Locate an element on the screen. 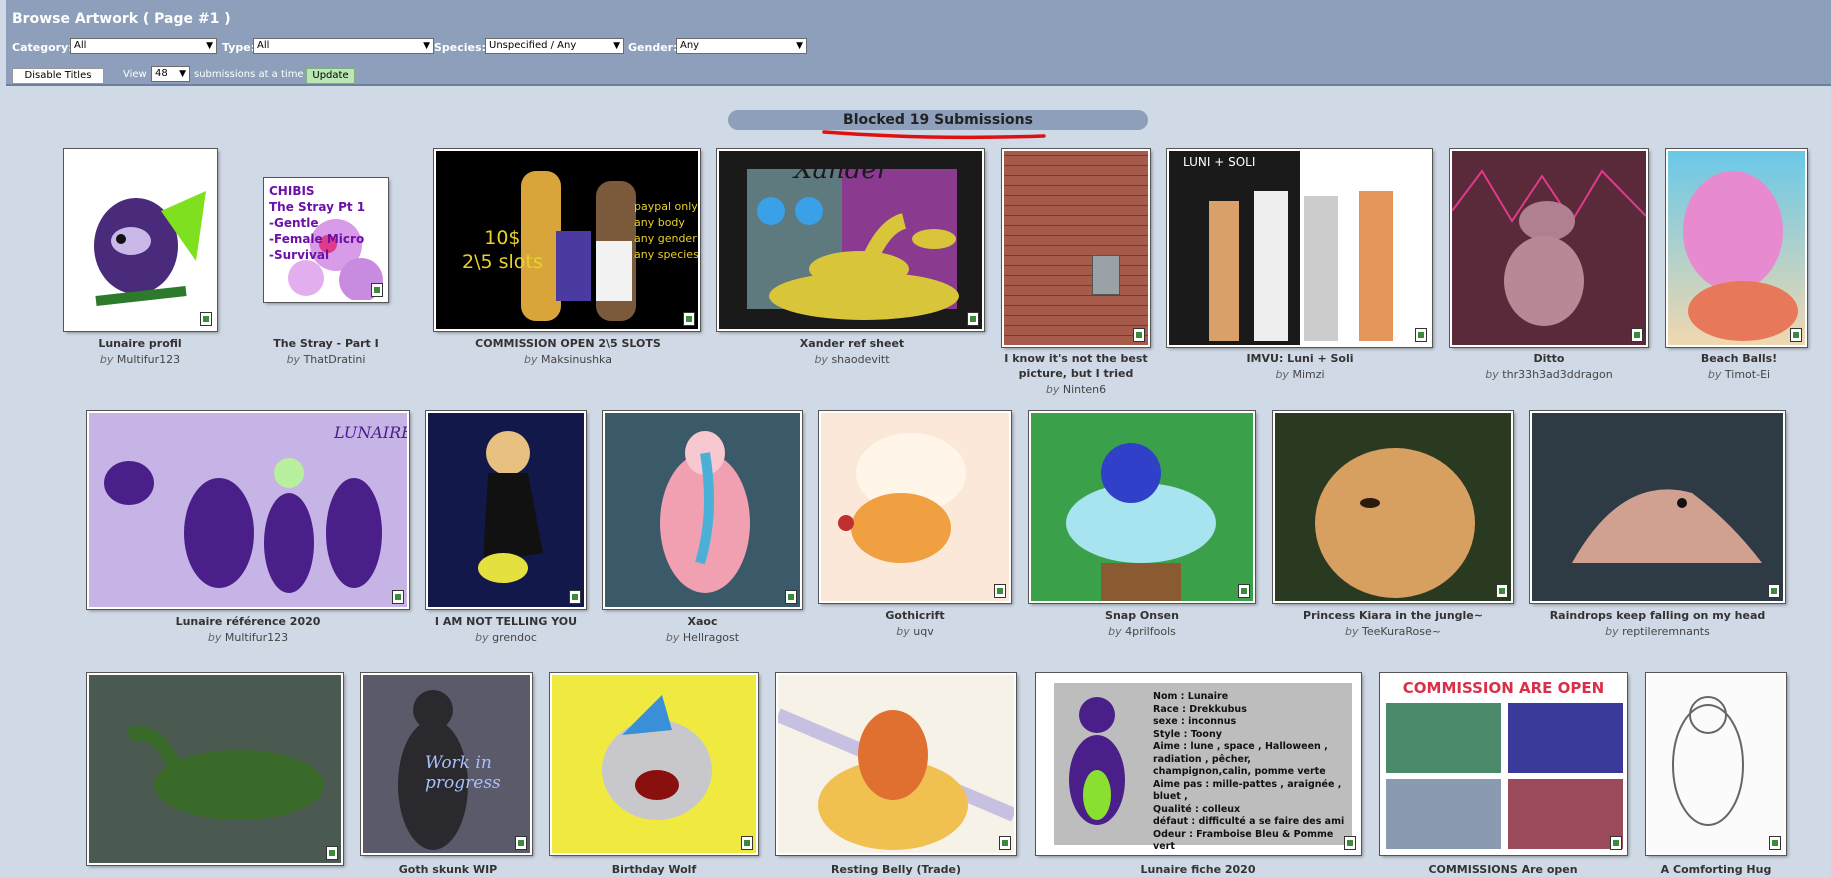 The width and height of the screenshot is (1831, 877). category-select: All ▼ is located at coordinates (143, 46).